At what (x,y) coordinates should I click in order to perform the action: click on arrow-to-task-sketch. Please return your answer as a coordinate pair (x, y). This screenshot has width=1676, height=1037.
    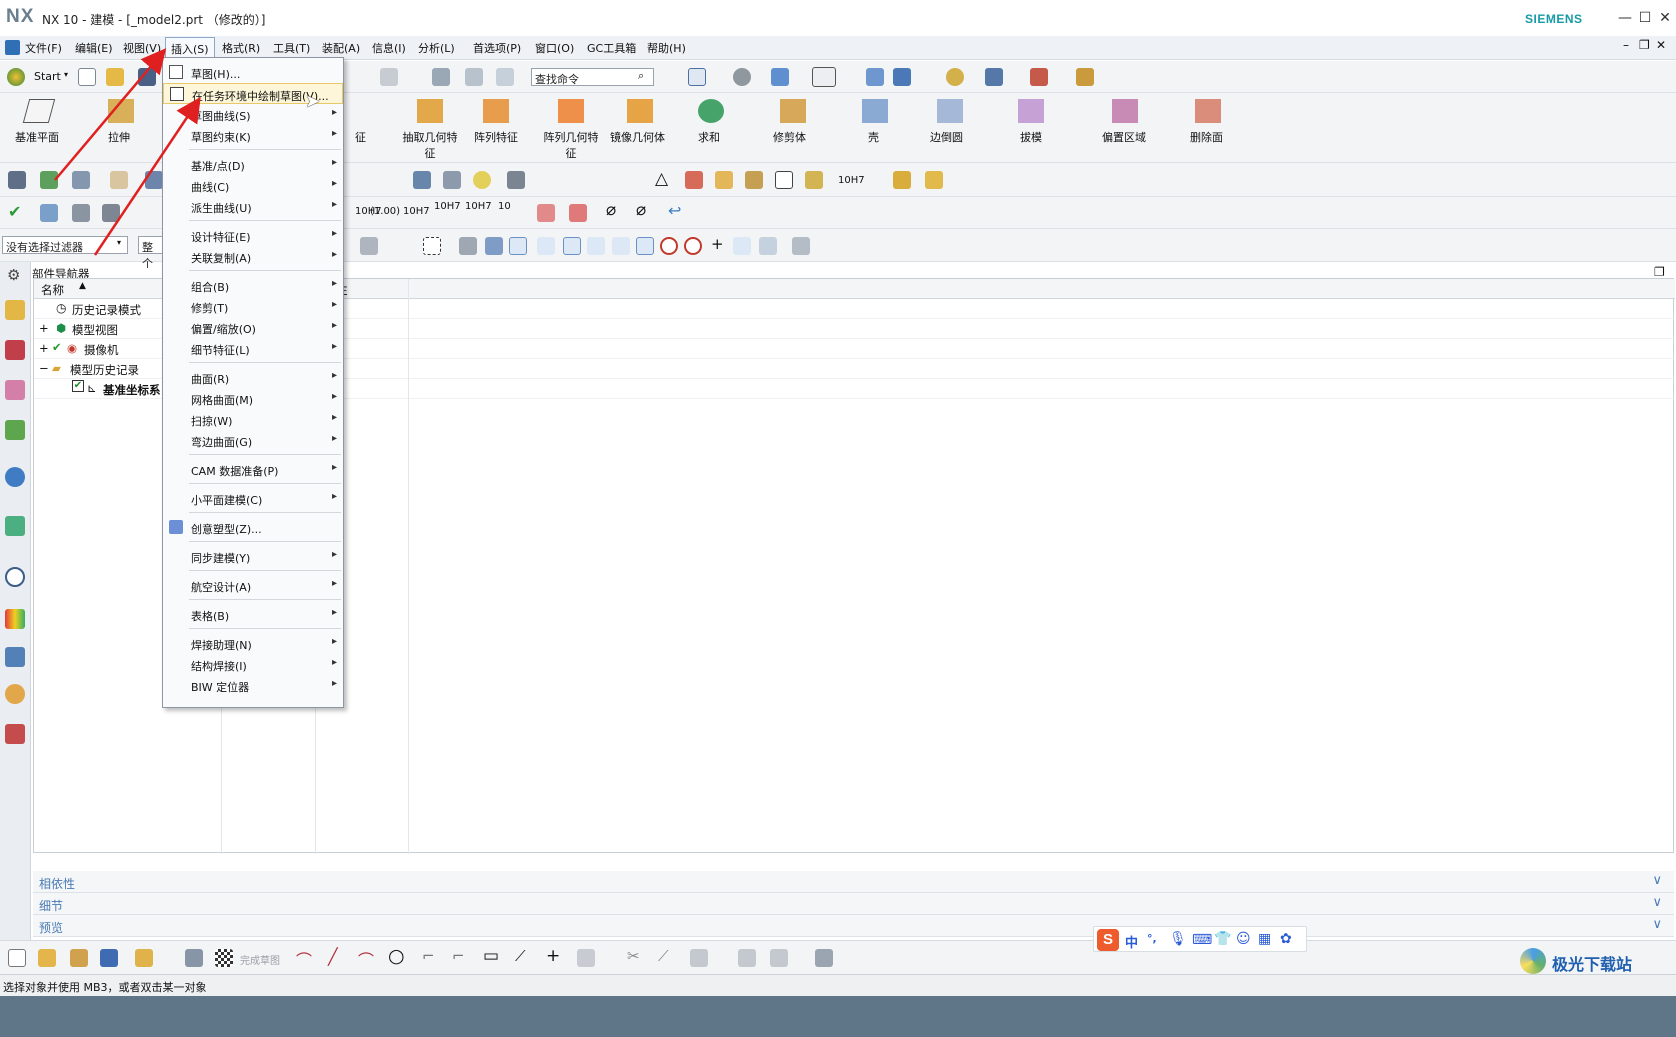
    Looking at the image, I should click on (147, 176).